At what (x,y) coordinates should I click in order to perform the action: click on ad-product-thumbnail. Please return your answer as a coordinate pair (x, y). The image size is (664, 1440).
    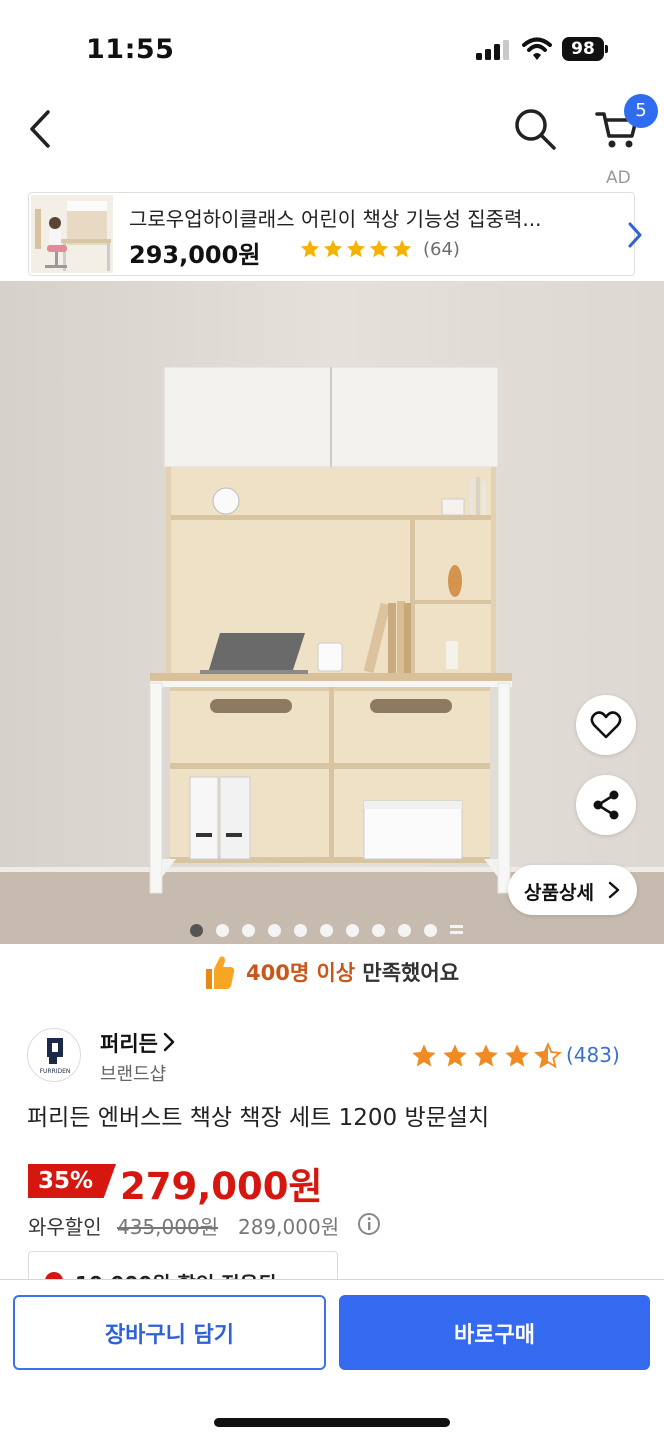
    Looking at the image, I should click on (72, 234).